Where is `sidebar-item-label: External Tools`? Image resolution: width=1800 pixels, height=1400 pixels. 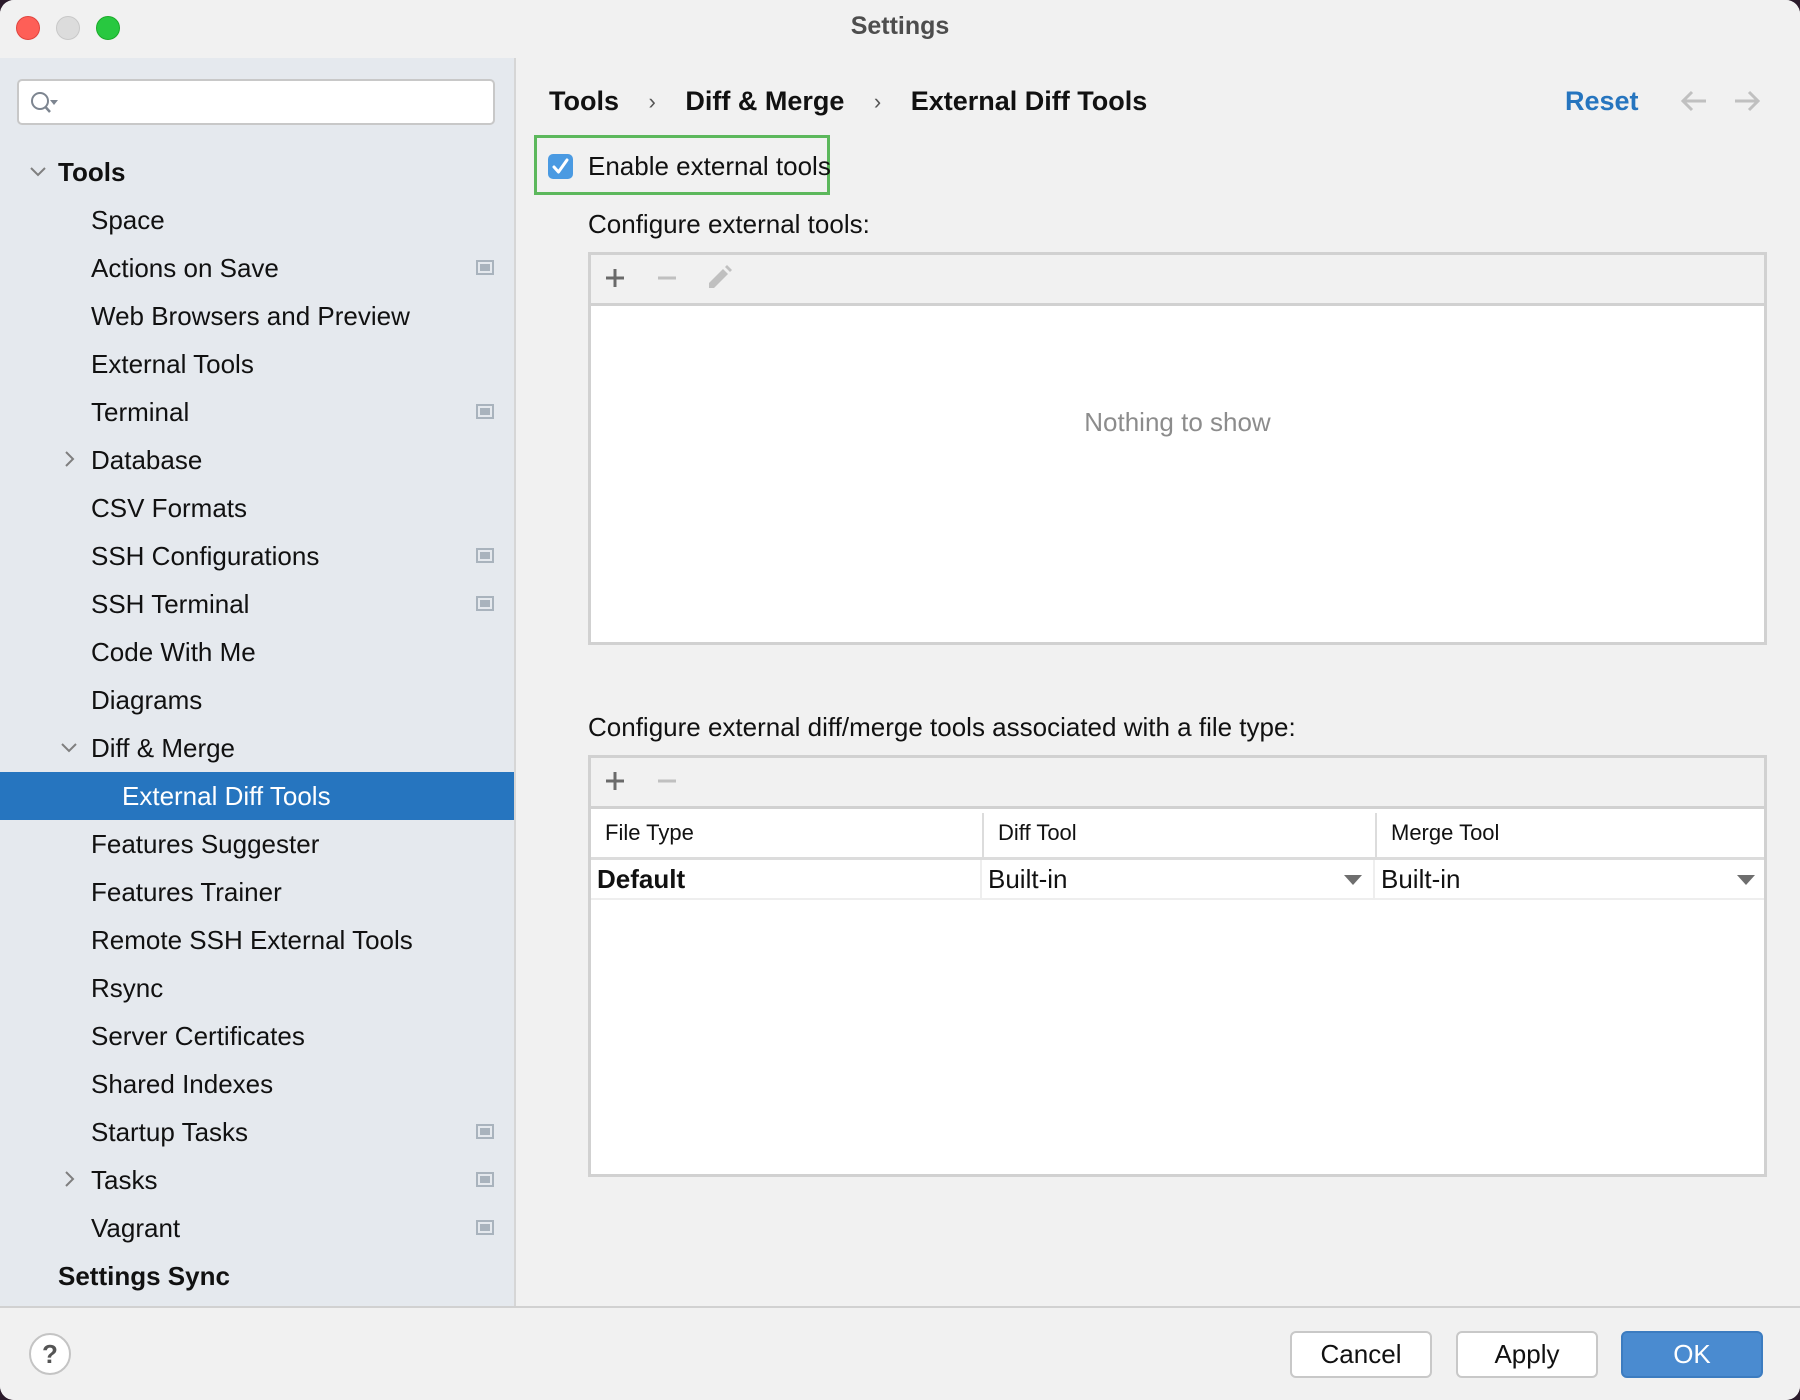
sidebar-item-label: External Tools is located at coordinates (172, 364).